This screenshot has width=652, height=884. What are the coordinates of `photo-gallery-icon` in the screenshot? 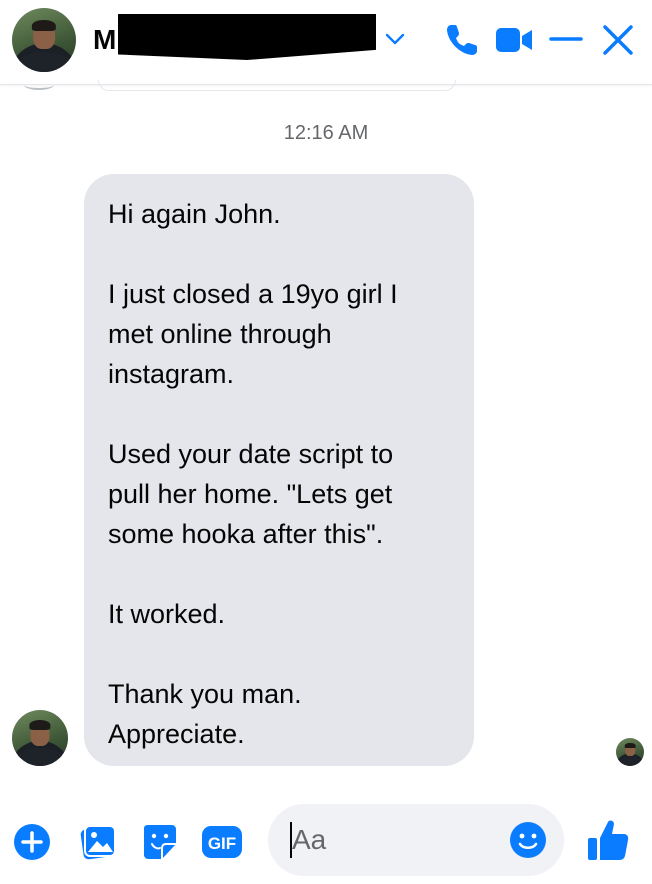 It's located at (98, 842).